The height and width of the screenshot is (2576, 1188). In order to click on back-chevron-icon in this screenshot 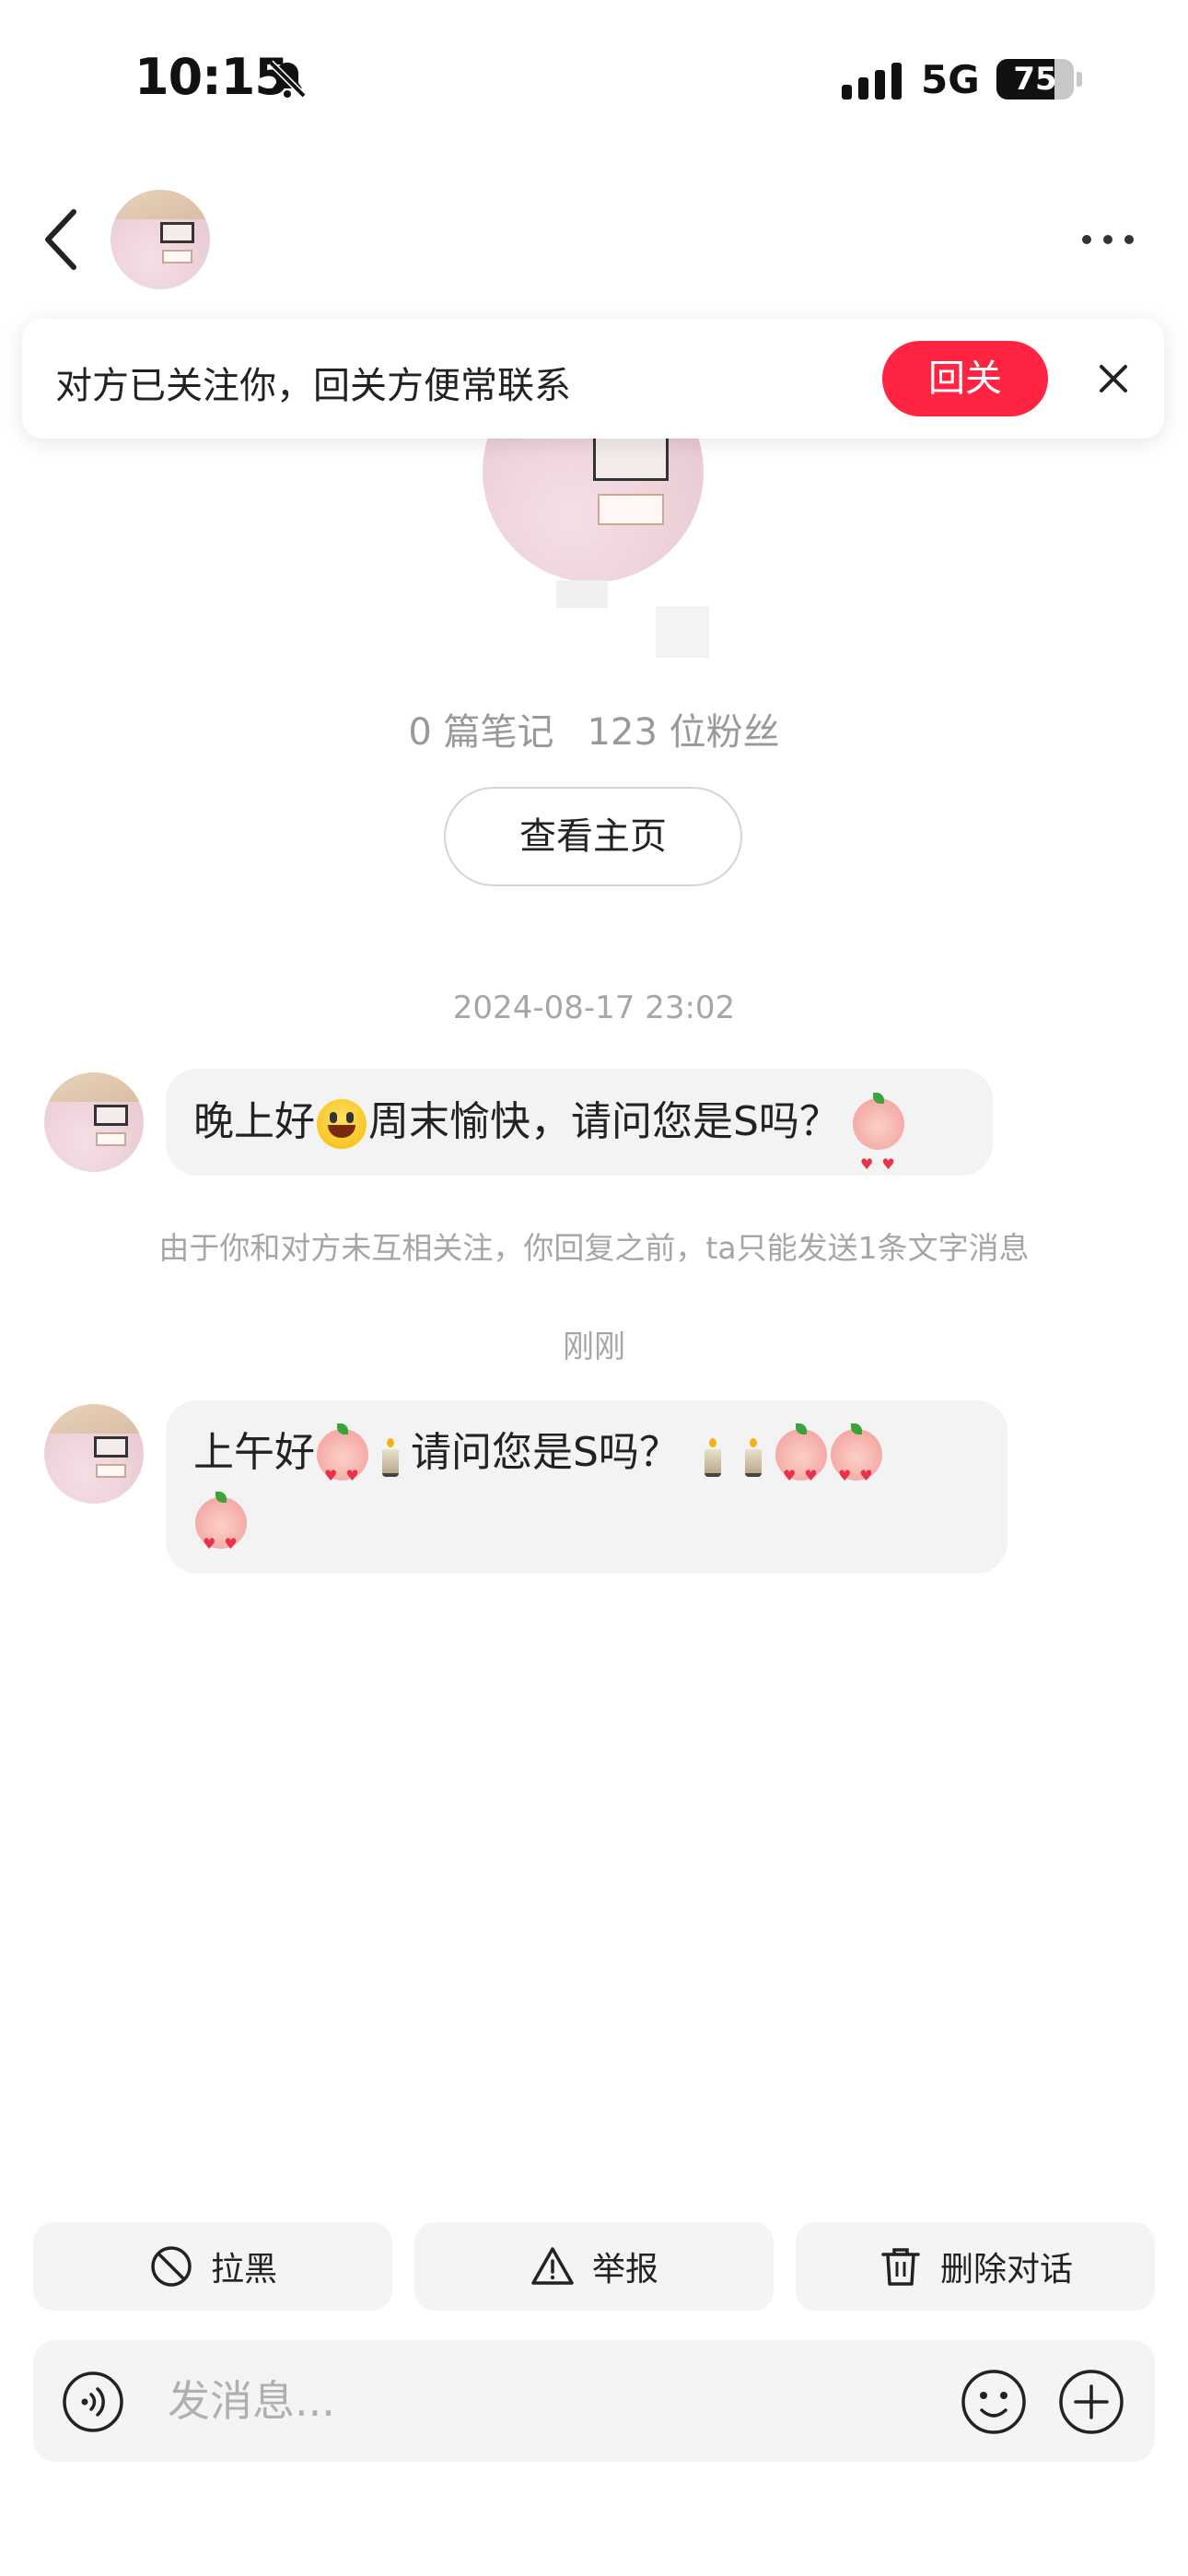, I will do `click(63, 240)`.